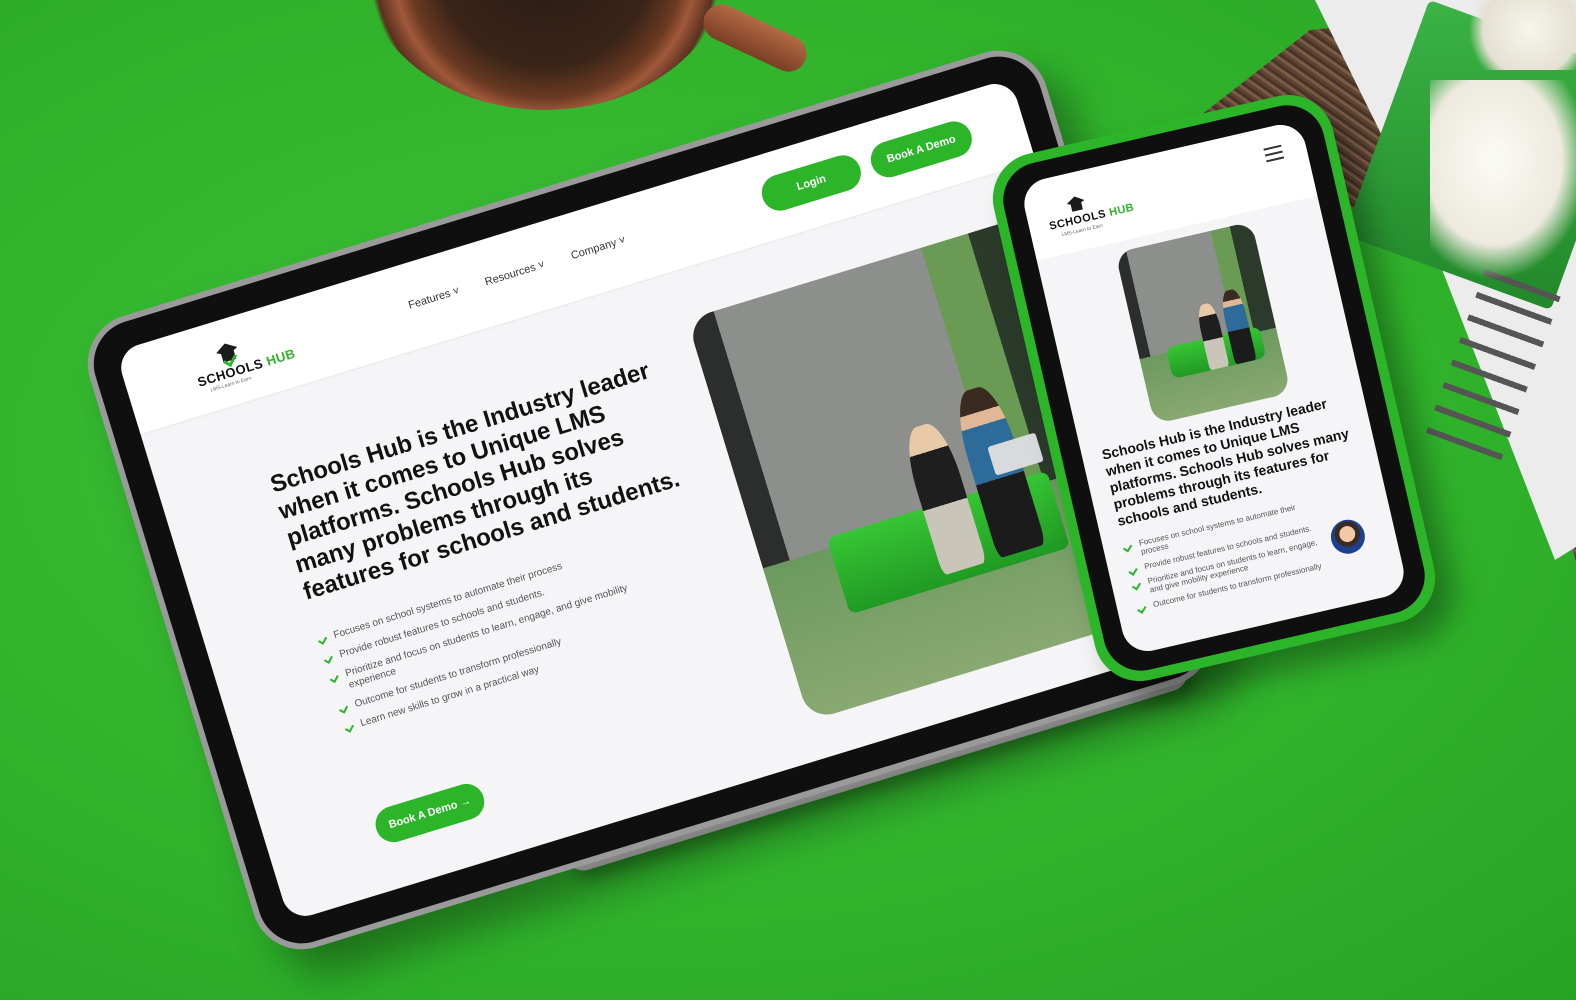  I want to click on flower-petal, so click(1523, 35).